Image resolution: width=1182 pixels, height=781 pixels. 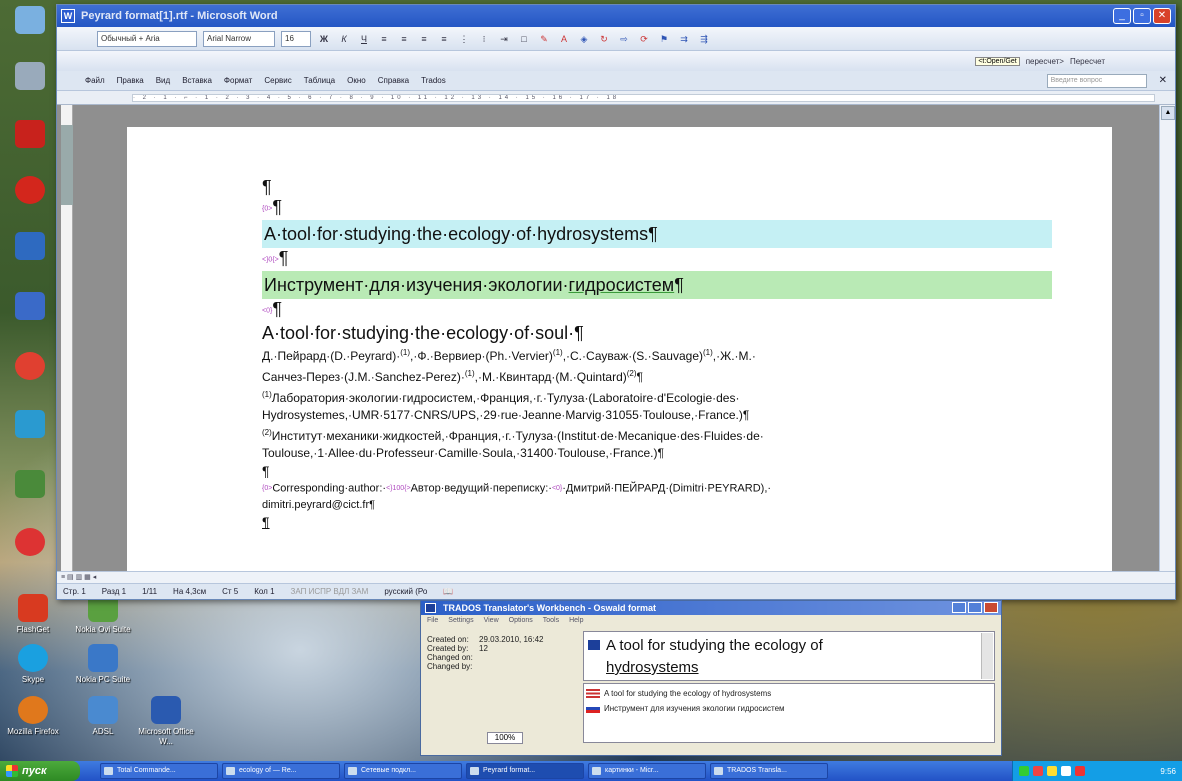 I want to click on menu-window: Окно, so click(x=356, y=80).